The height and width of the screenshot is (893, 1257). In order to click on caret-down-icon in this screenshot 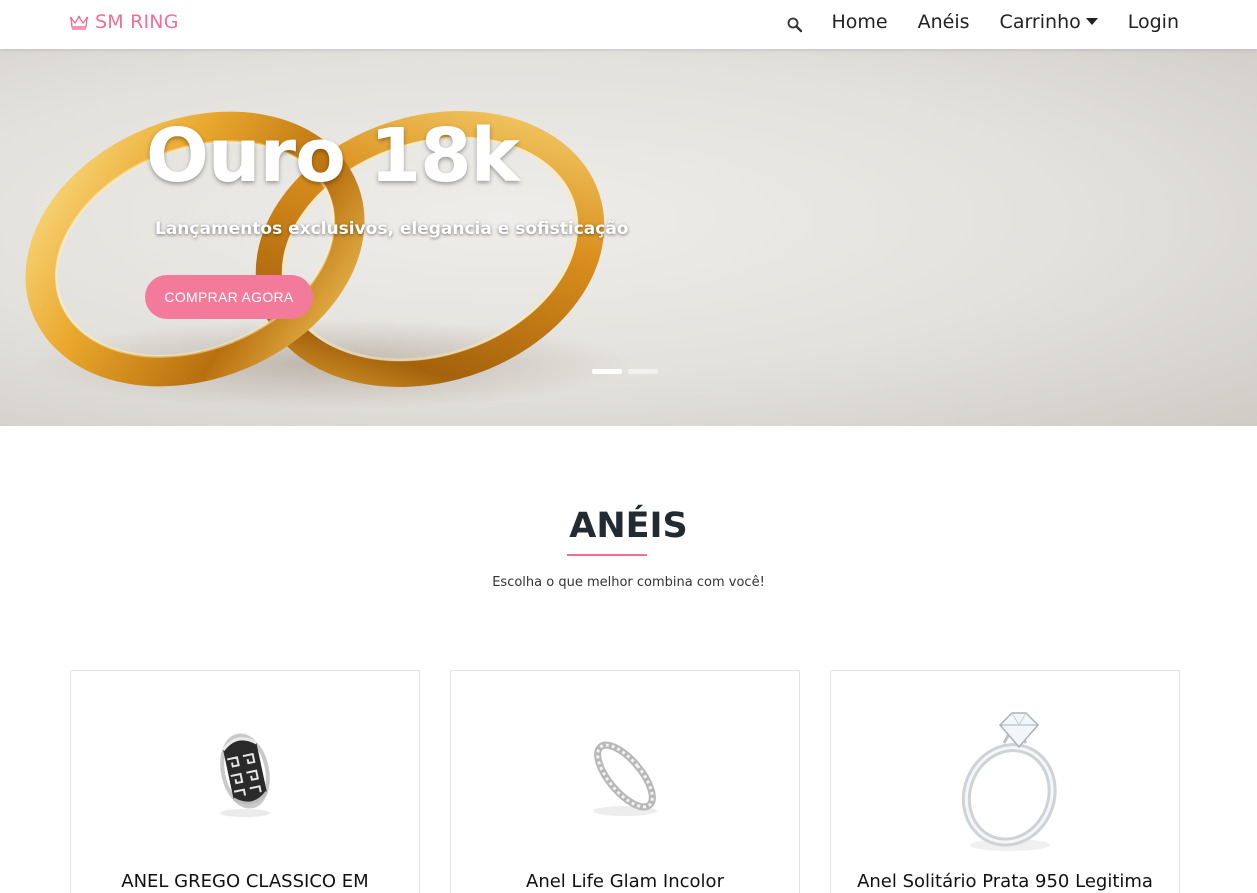, I will do `click(1091, 21)`.